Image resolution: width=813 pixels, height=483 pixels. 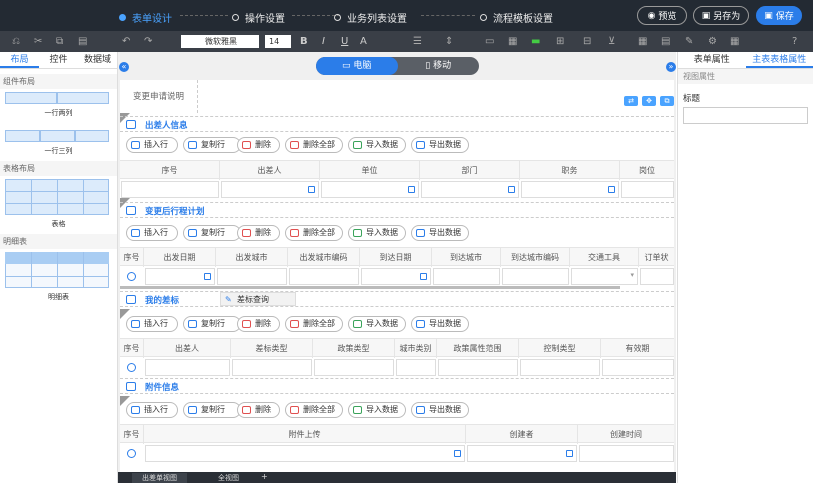 What do you see at coordinates (180, 276) in the screenshot?
I see `cell-depart-date` at bounding box center [180, 276].